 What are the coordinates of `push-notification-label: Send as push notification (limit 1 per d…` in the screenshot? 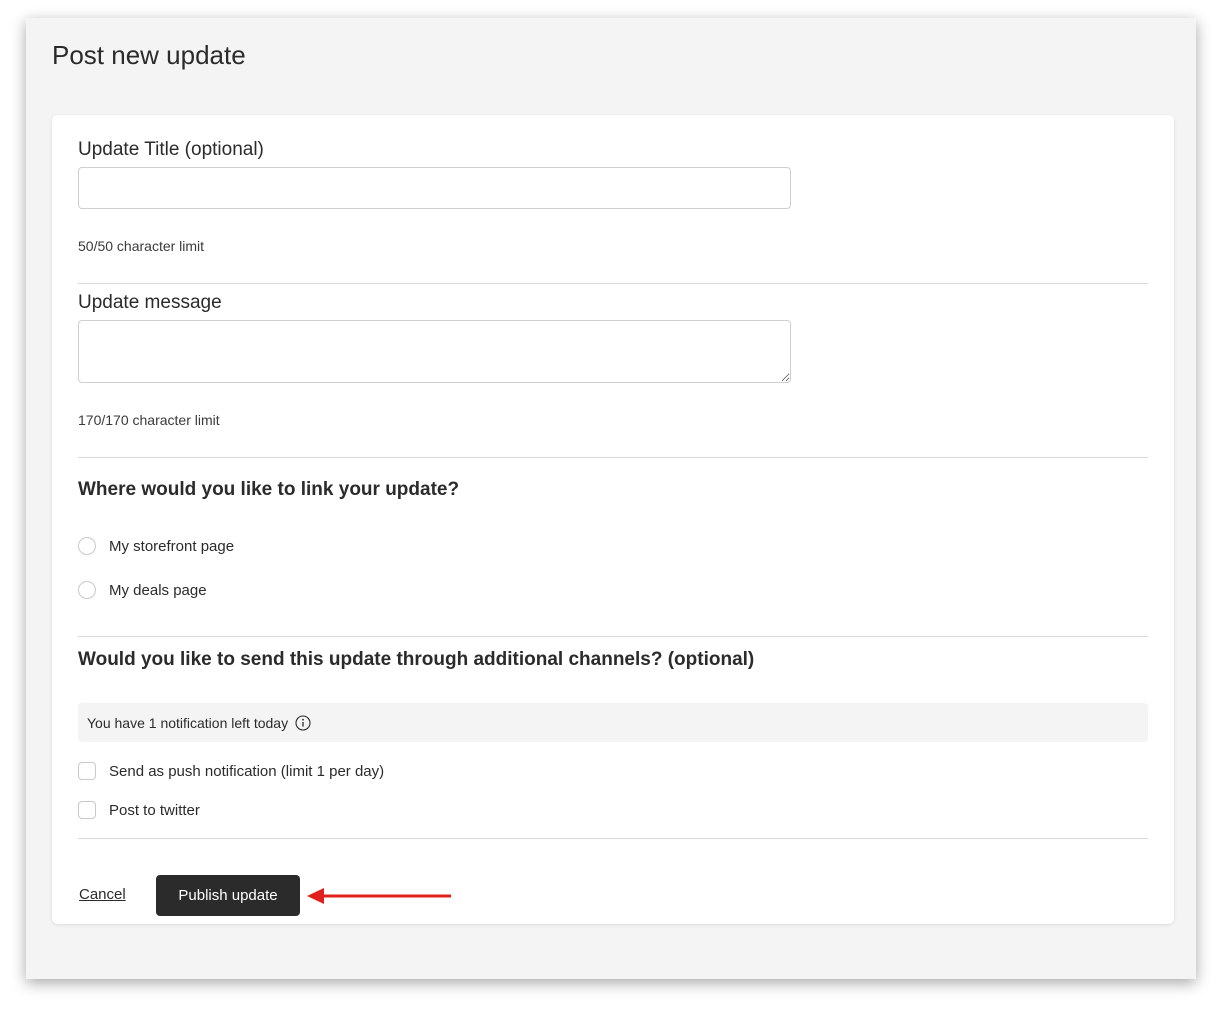 It's located at (247, 771).